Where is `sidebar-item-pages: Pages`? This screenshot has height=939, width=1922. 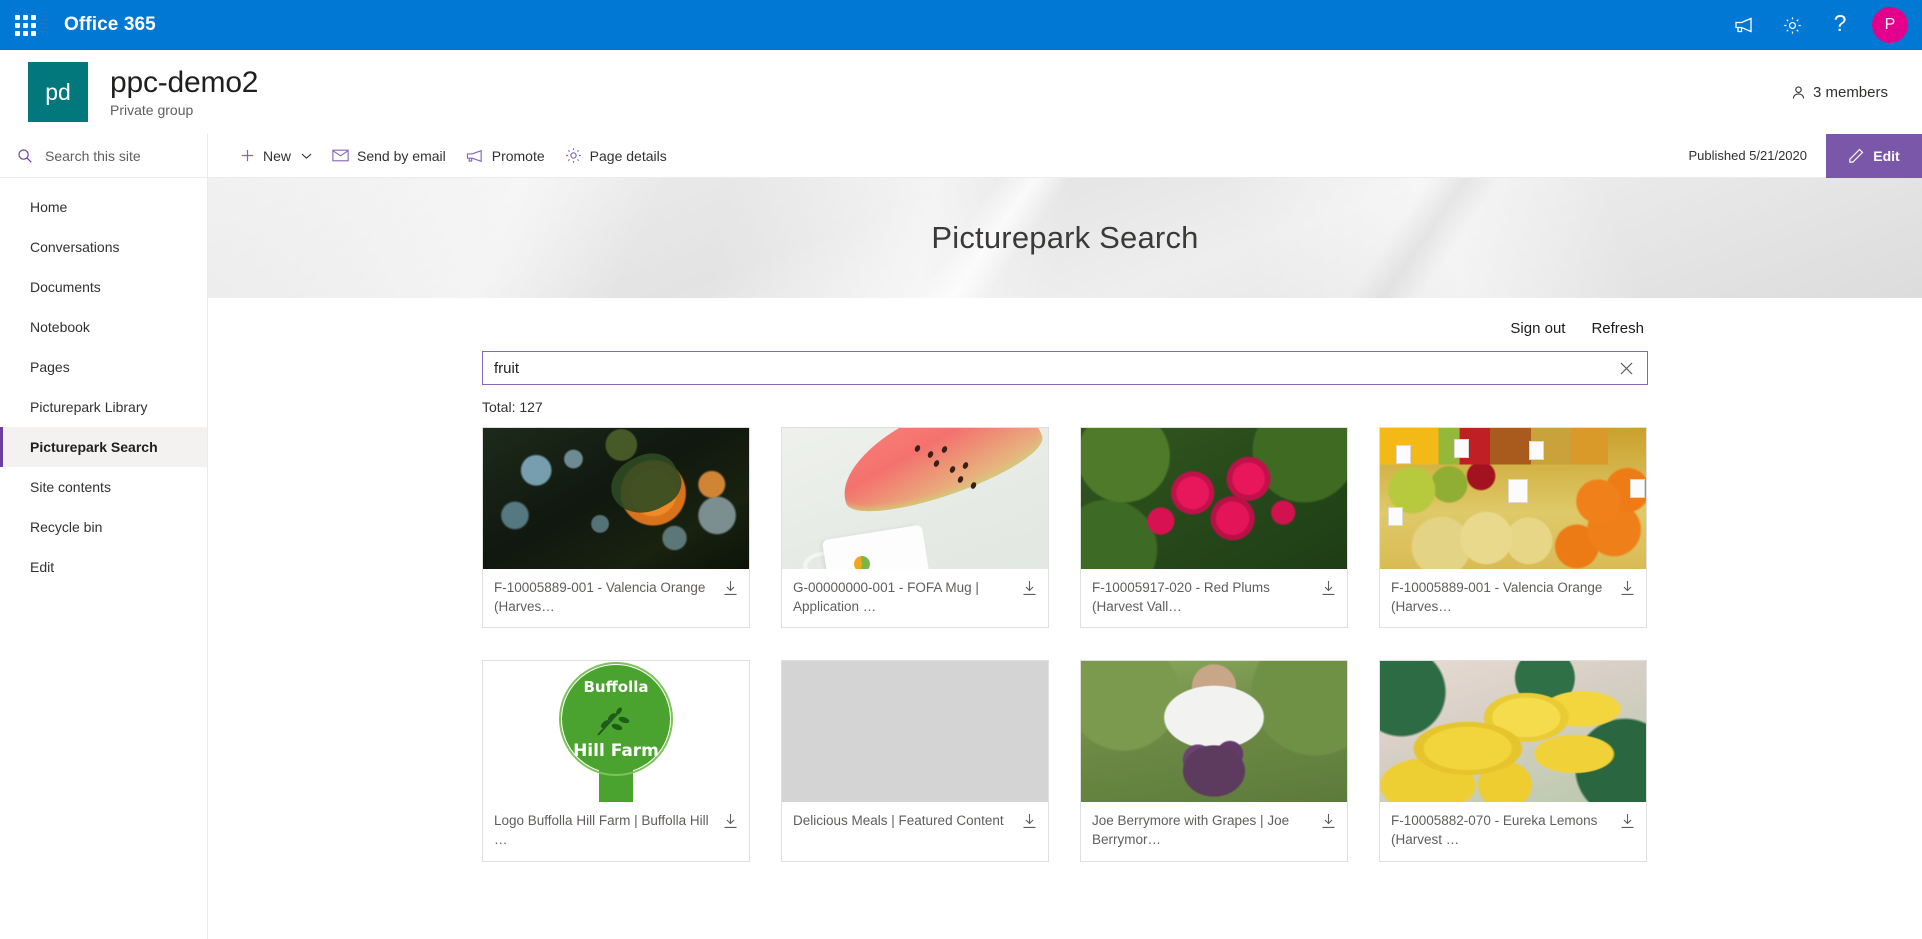 sidebar-item-pages: Pages is located at coordinates (103, 367).